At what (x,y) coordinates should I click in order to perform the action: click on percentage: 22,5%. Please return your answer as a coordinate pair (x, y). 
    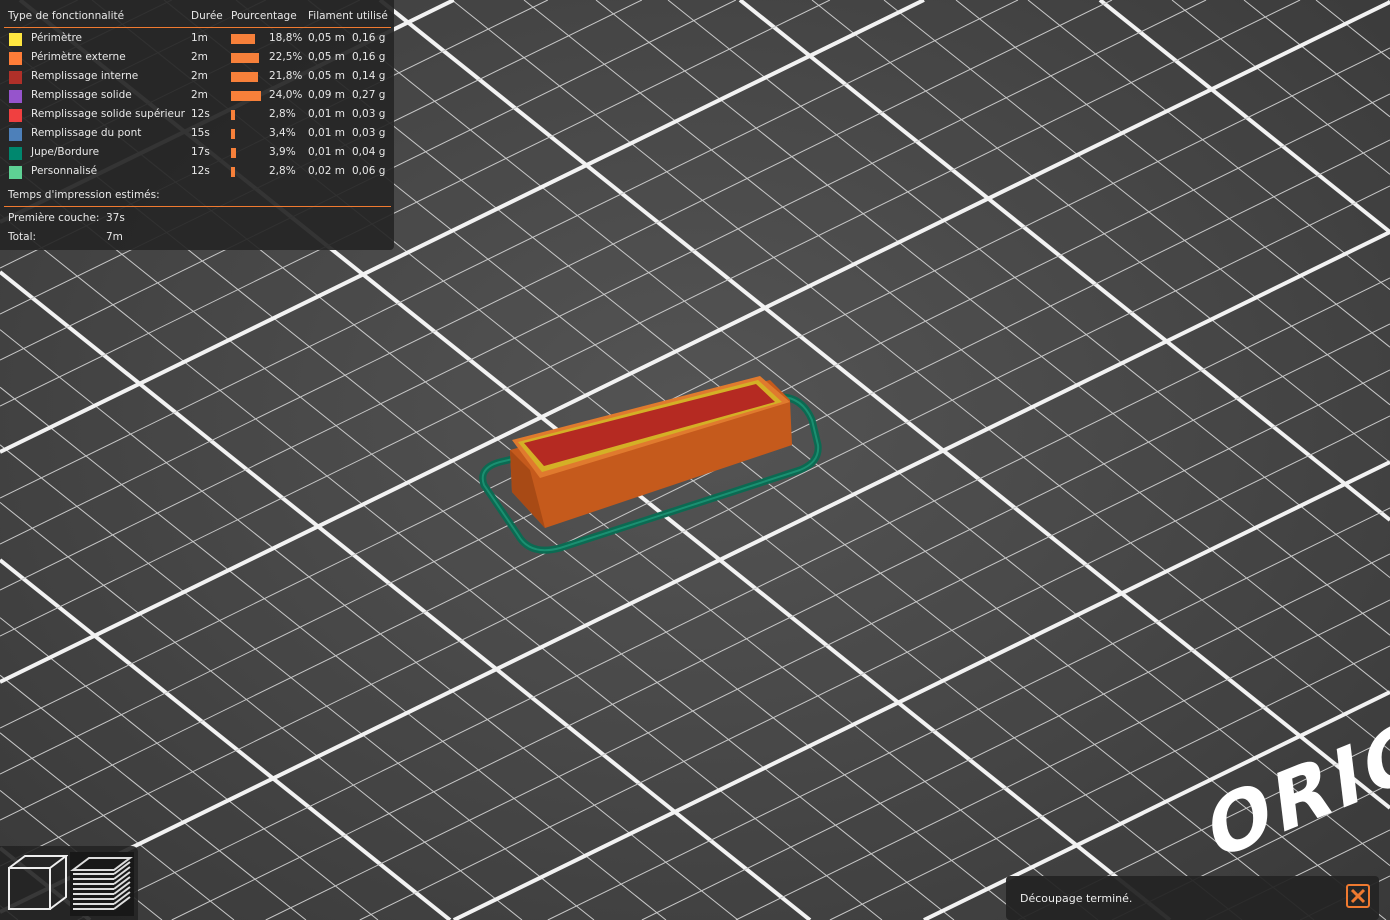
    Looking at the image, I should click on (286, 57).